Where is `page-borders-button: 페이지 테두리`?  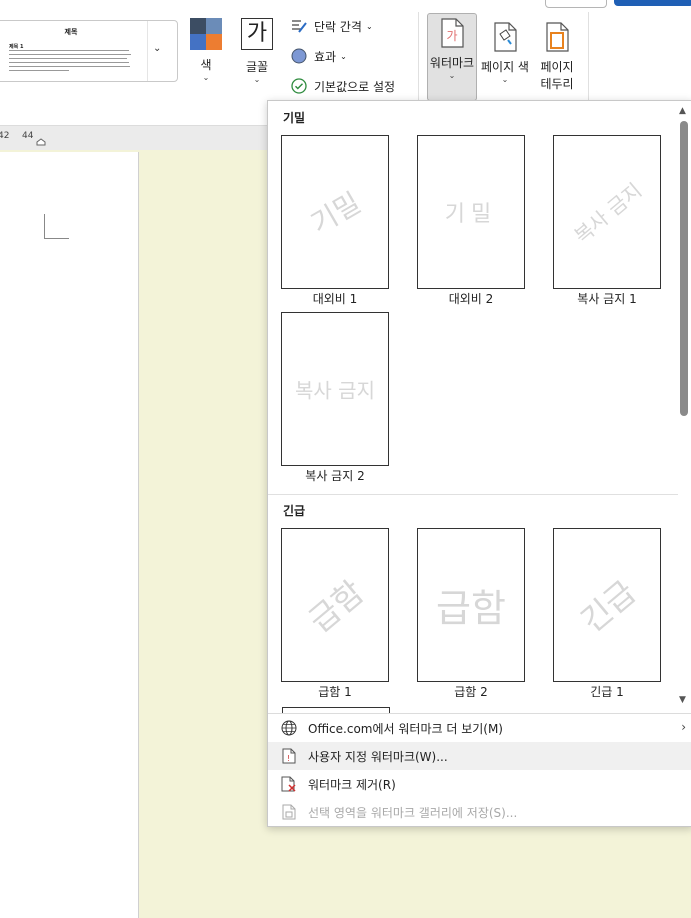 page-borders-button: 페이지 테두리 is located at coordinates (557, 55).